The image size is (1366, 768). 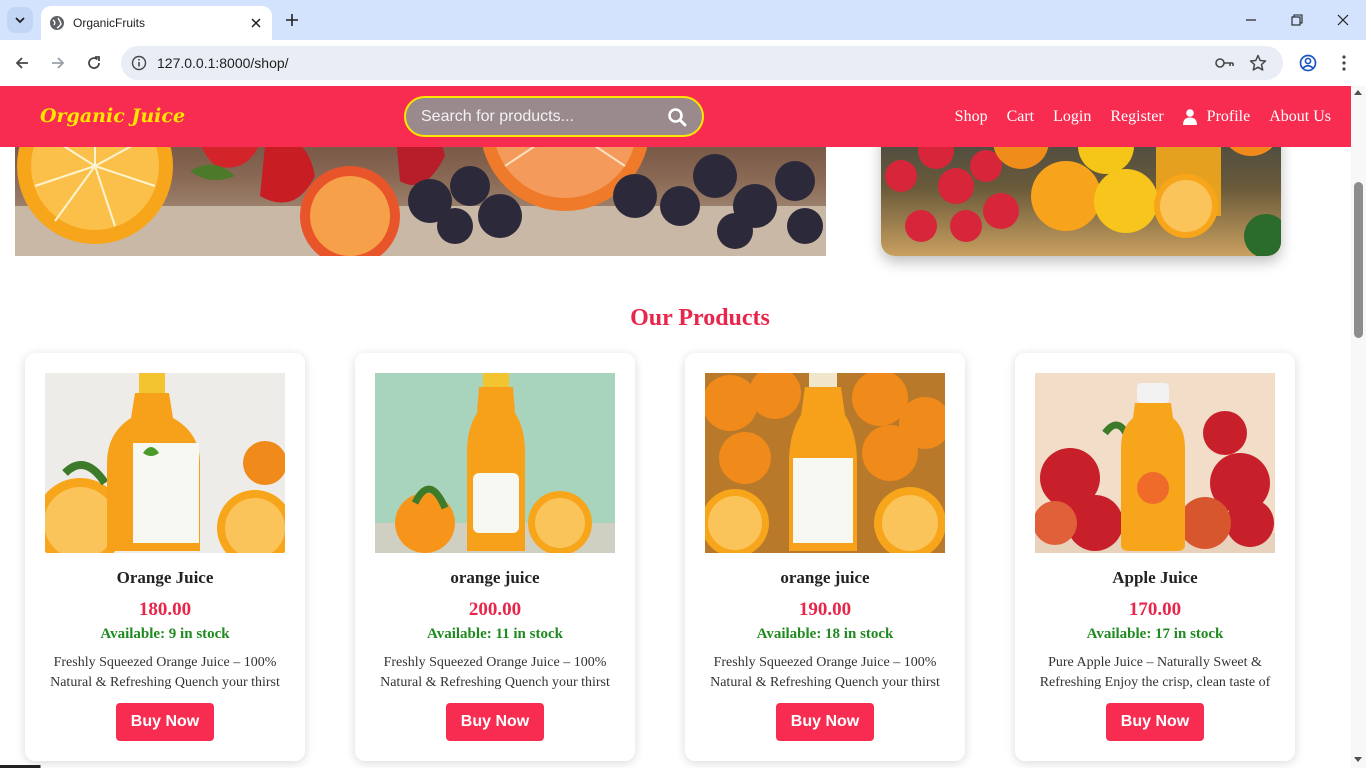 I want to click on bookmark-button, so click(x=1258, y=63).